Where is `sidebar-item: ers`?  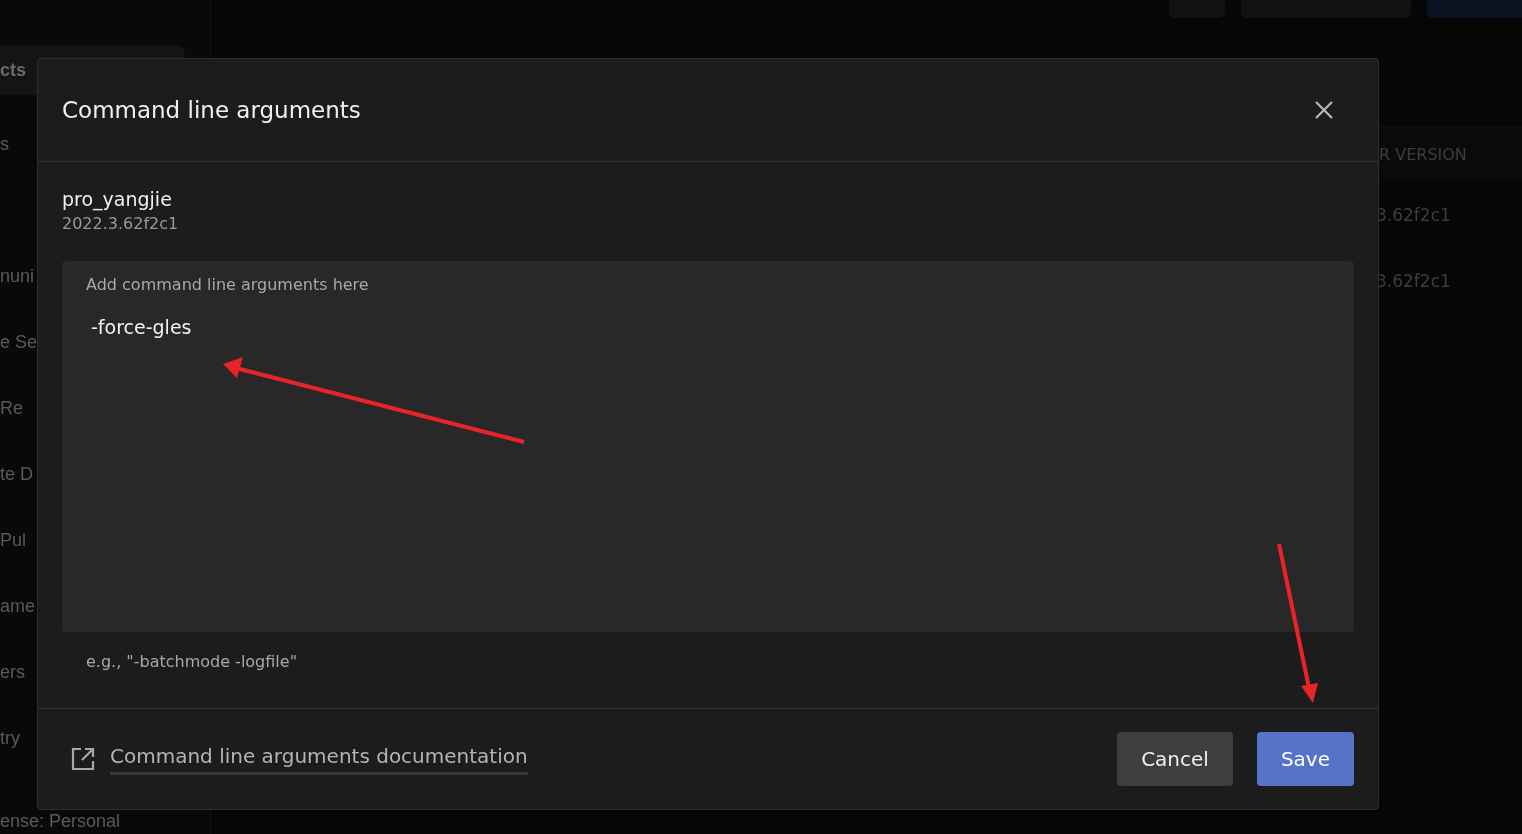
sidebar-item: ers is located at coordinates (18, 672).